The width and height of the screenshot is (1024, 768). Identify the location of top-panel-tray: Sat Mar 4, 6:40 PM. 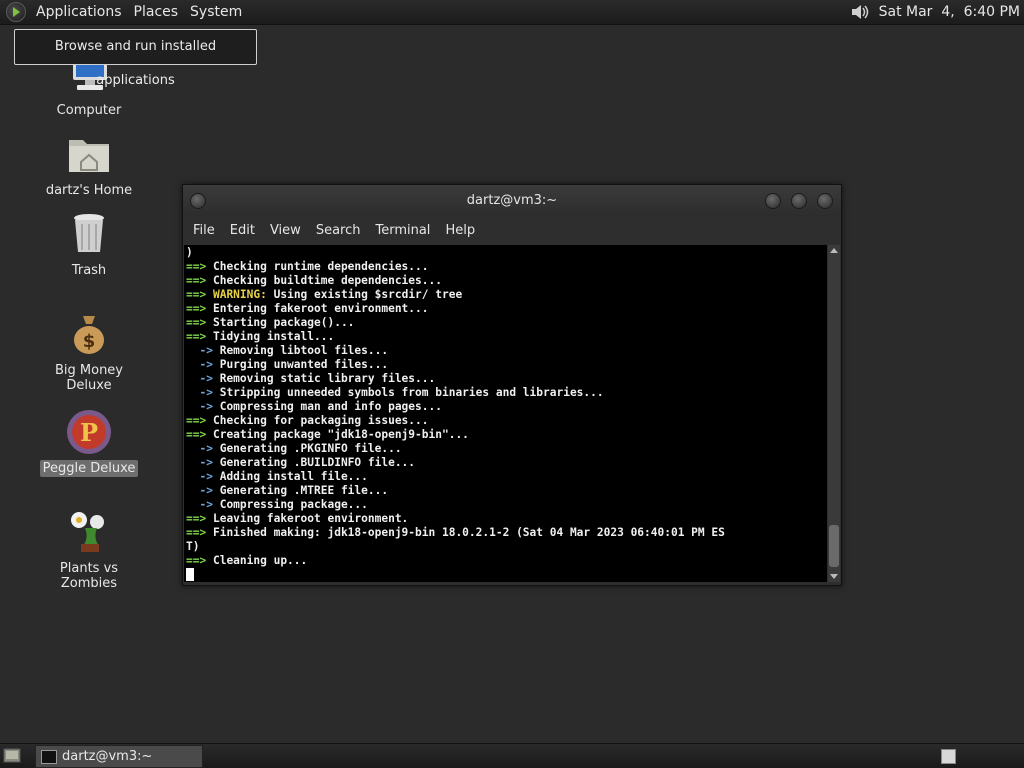
(936, 12).